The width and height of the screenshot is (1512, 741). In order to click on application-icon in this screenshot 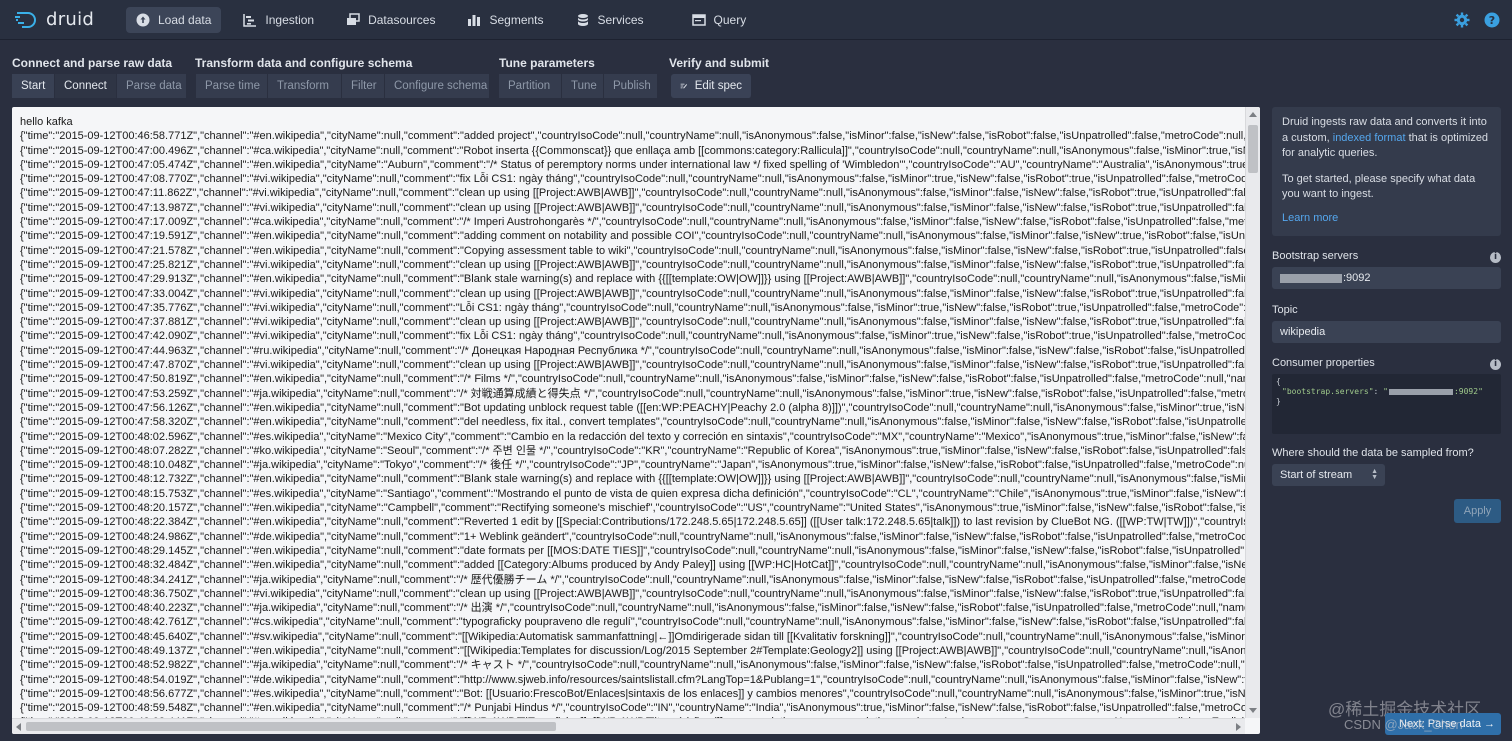, I will do `click(698, 20)`.